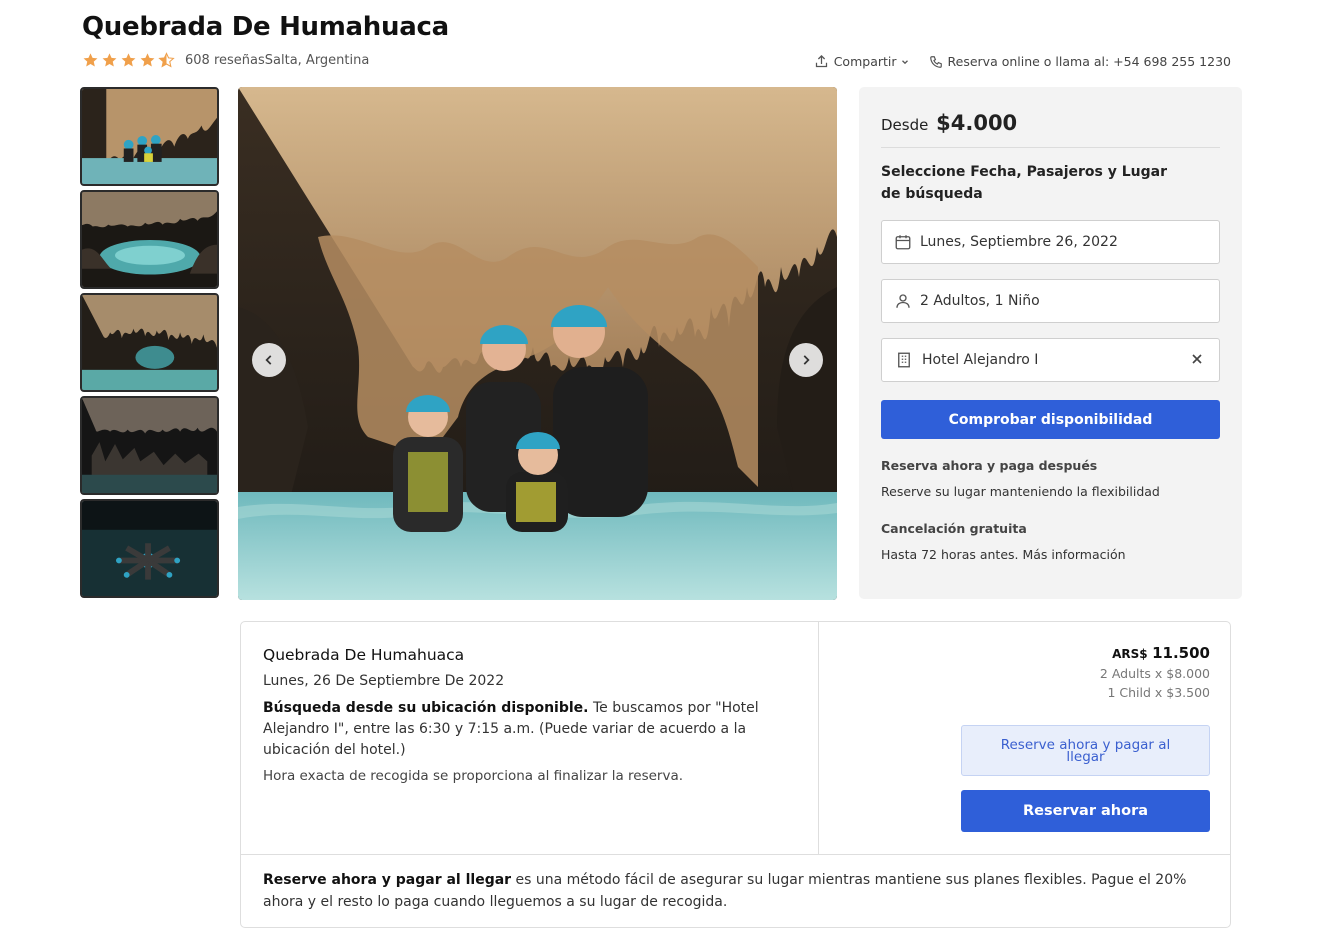 Image resolution: width=1326 pixels, height=936 pixels. Describe the element at coordinates (980, 301) in the screenshot. I see `guests-value: 2 Adultos, 1 Niño` at that location.